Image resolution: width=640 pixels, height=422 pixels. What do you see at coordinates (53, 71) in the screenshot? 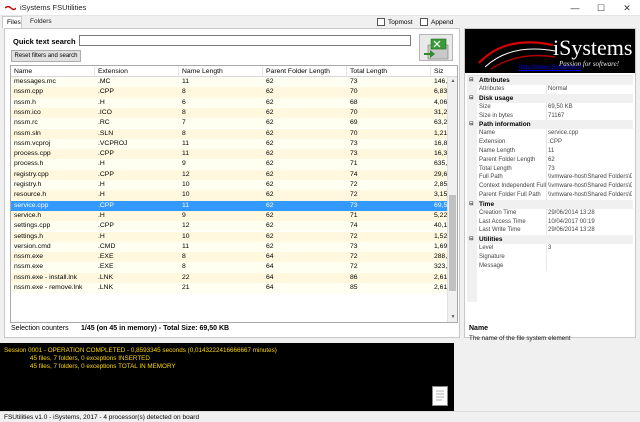
I see `column-header-name: Name` at bounding box center [53, 71].